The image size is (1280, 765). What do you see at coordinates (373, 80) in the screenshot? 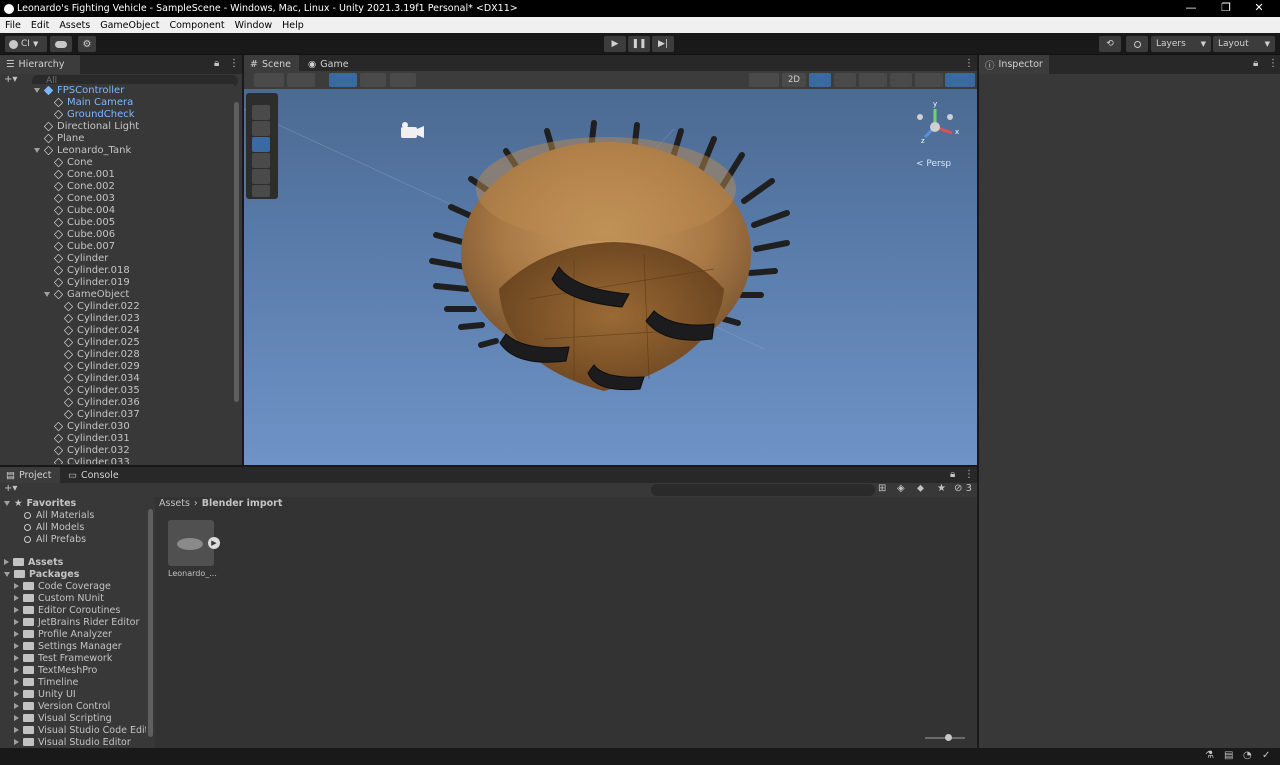
I see `snap-increment-button` at bounding box center [373, 80].